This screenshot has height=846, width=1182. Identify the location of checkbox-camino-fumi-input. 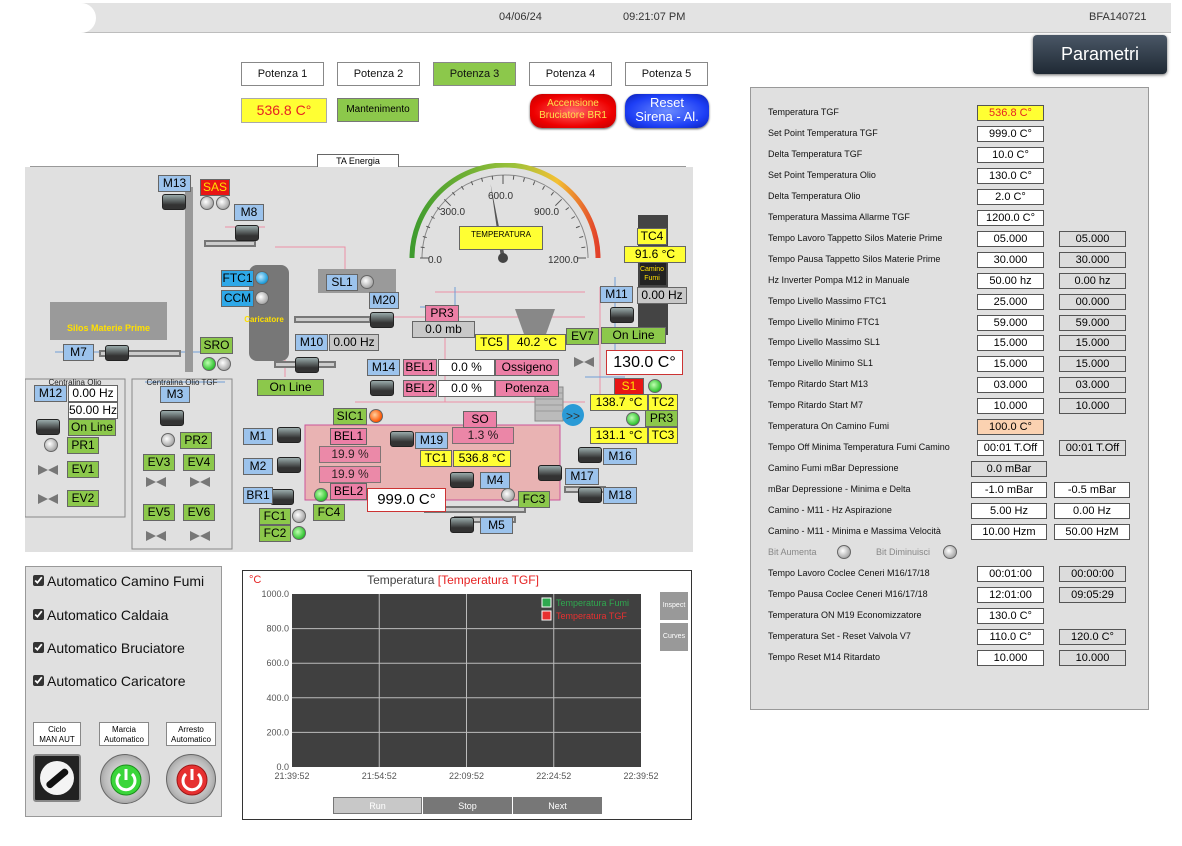
(38, 580).